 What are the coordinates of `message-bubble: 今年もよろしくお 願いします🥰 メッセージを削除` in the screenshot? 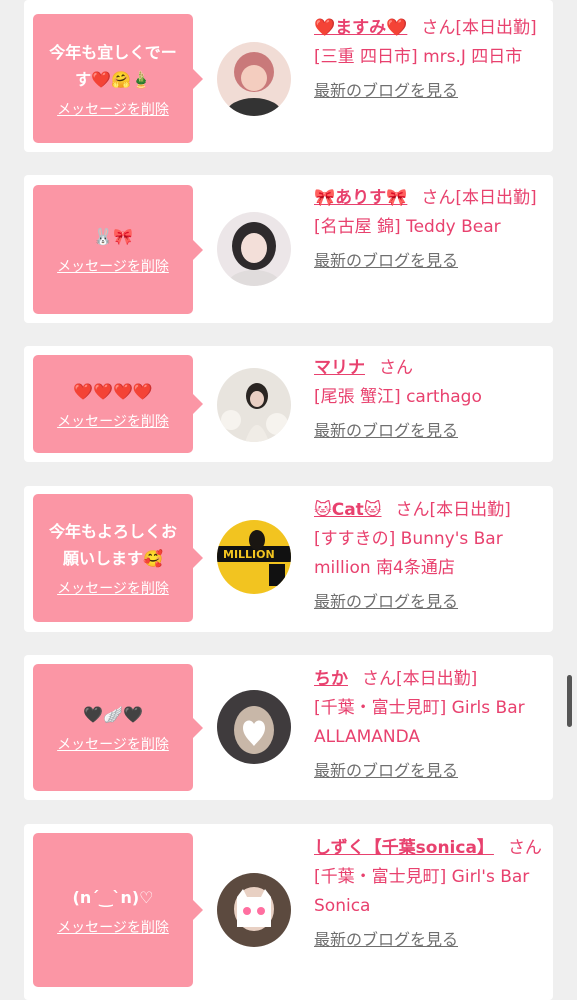 It's located at (118, 558).